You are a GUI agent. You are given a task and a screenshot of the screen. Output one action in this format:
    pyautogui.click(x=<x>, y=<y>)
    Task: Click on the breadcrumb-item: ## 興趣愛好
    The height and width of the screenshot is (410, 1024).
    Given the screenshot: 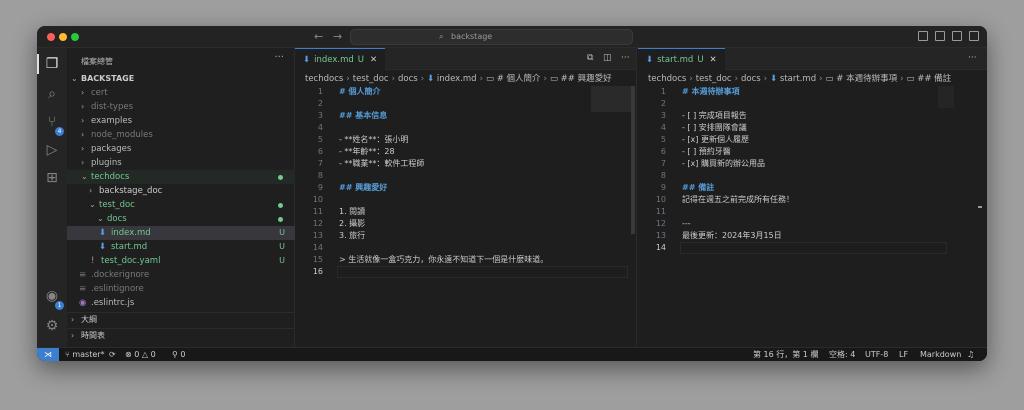 What is the action you would take?
    pyautogui.click(x=586, y=79)
    